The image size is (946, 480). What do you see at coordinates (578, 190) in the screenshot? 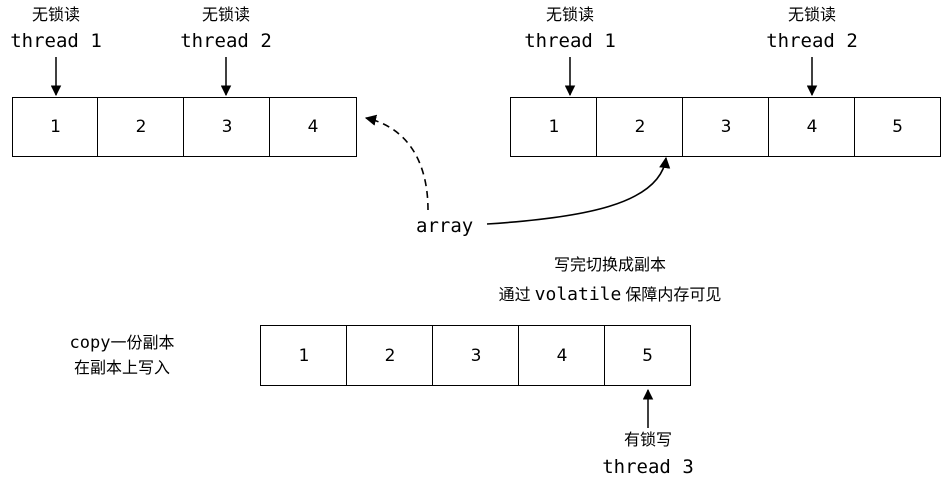
I see `new-array-arrow` at bounding box center [578, 190].